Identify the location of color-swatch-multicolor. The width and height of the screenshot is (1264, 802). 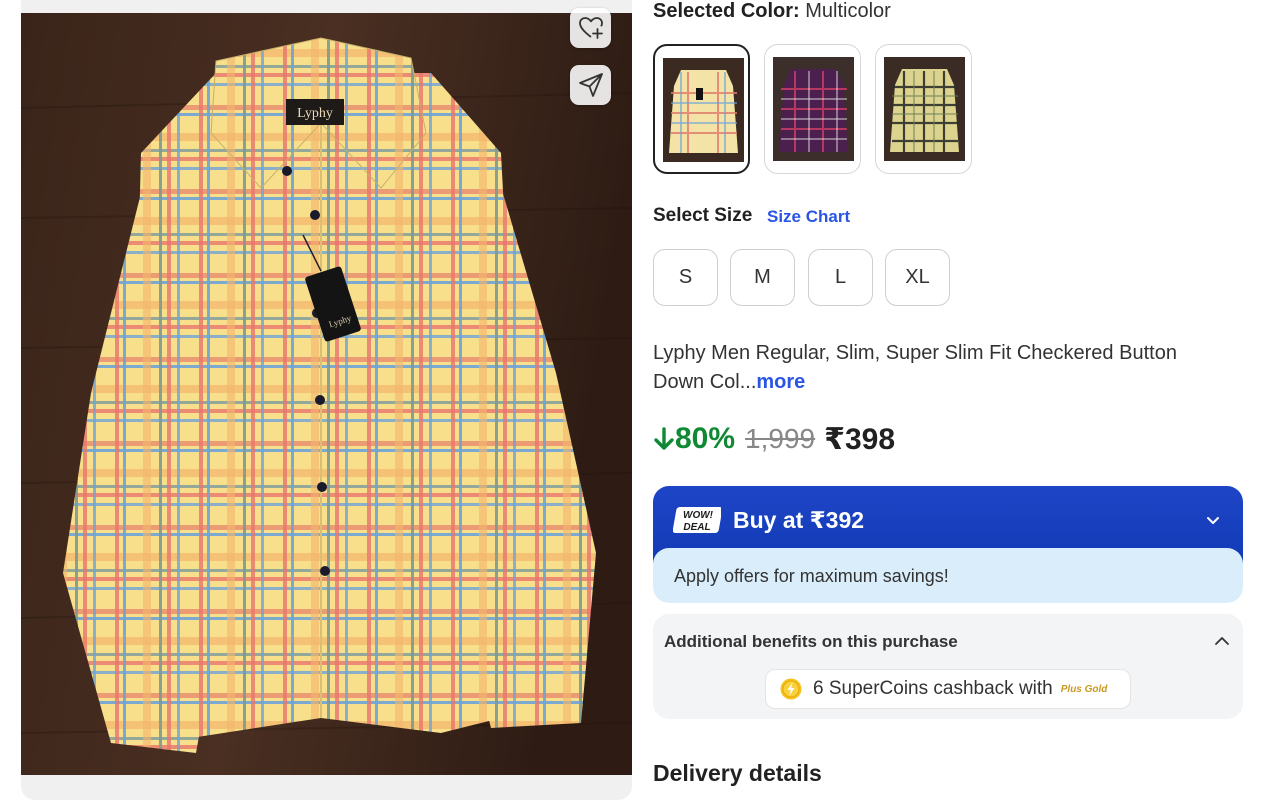
(701, 109).